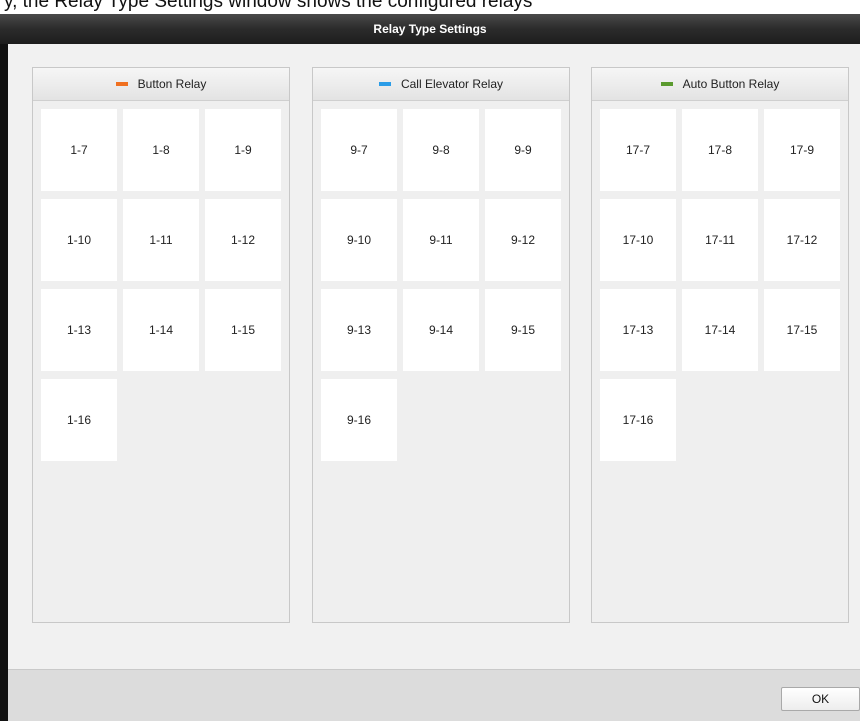 This screenshot has width=860, height=721. What do you see at coordinates (79, 330) in the screenshot?
I see `relay-tile: 1-13` at bounding box center [79, 330].